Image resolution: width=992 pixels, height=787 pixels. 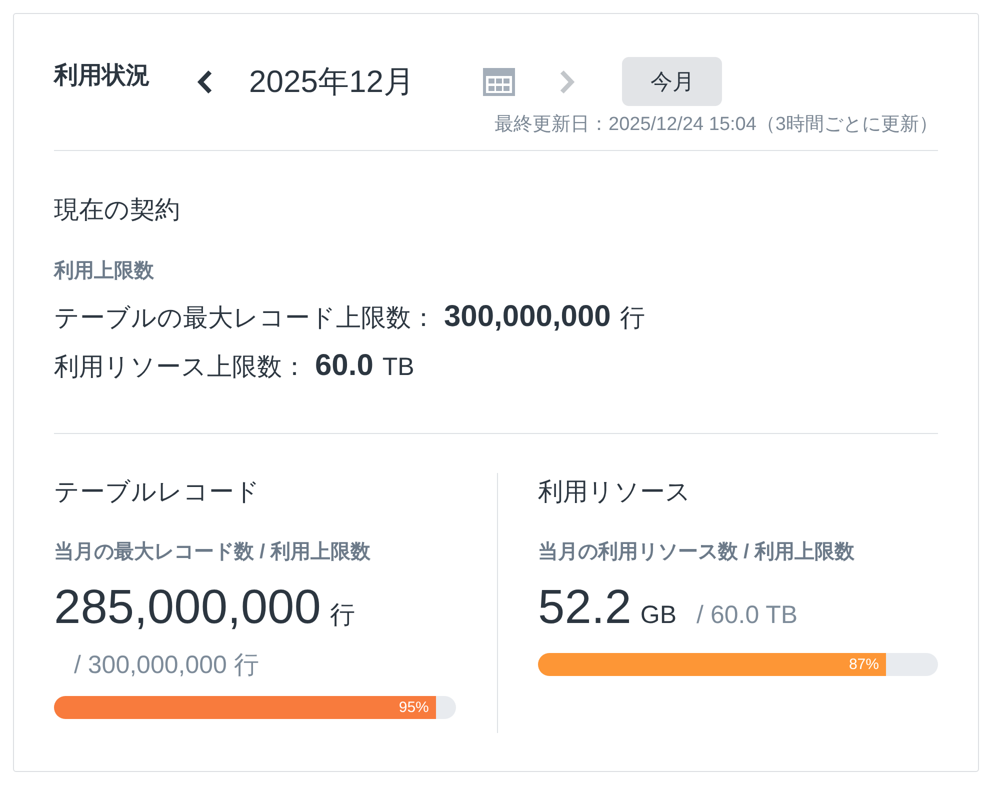 What do you see at coordinates (331, 81) in the screenshot?
I see `month-label: 2025年12月` at bounding box center [331, 81].